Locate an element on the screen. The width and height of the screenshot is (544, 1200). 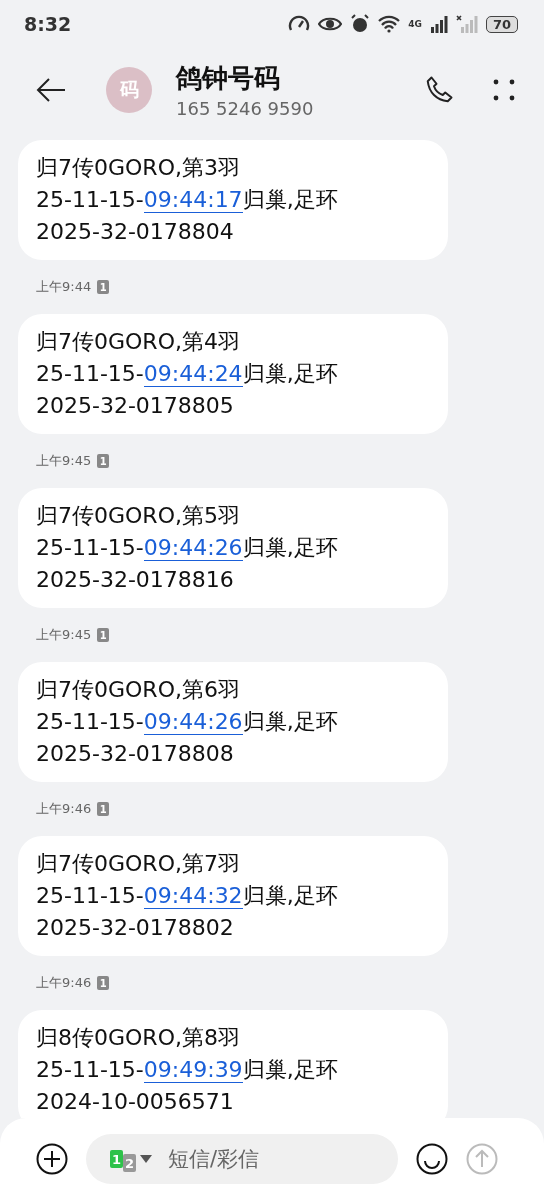
phone-call-button is located at coordinates (439, 90).